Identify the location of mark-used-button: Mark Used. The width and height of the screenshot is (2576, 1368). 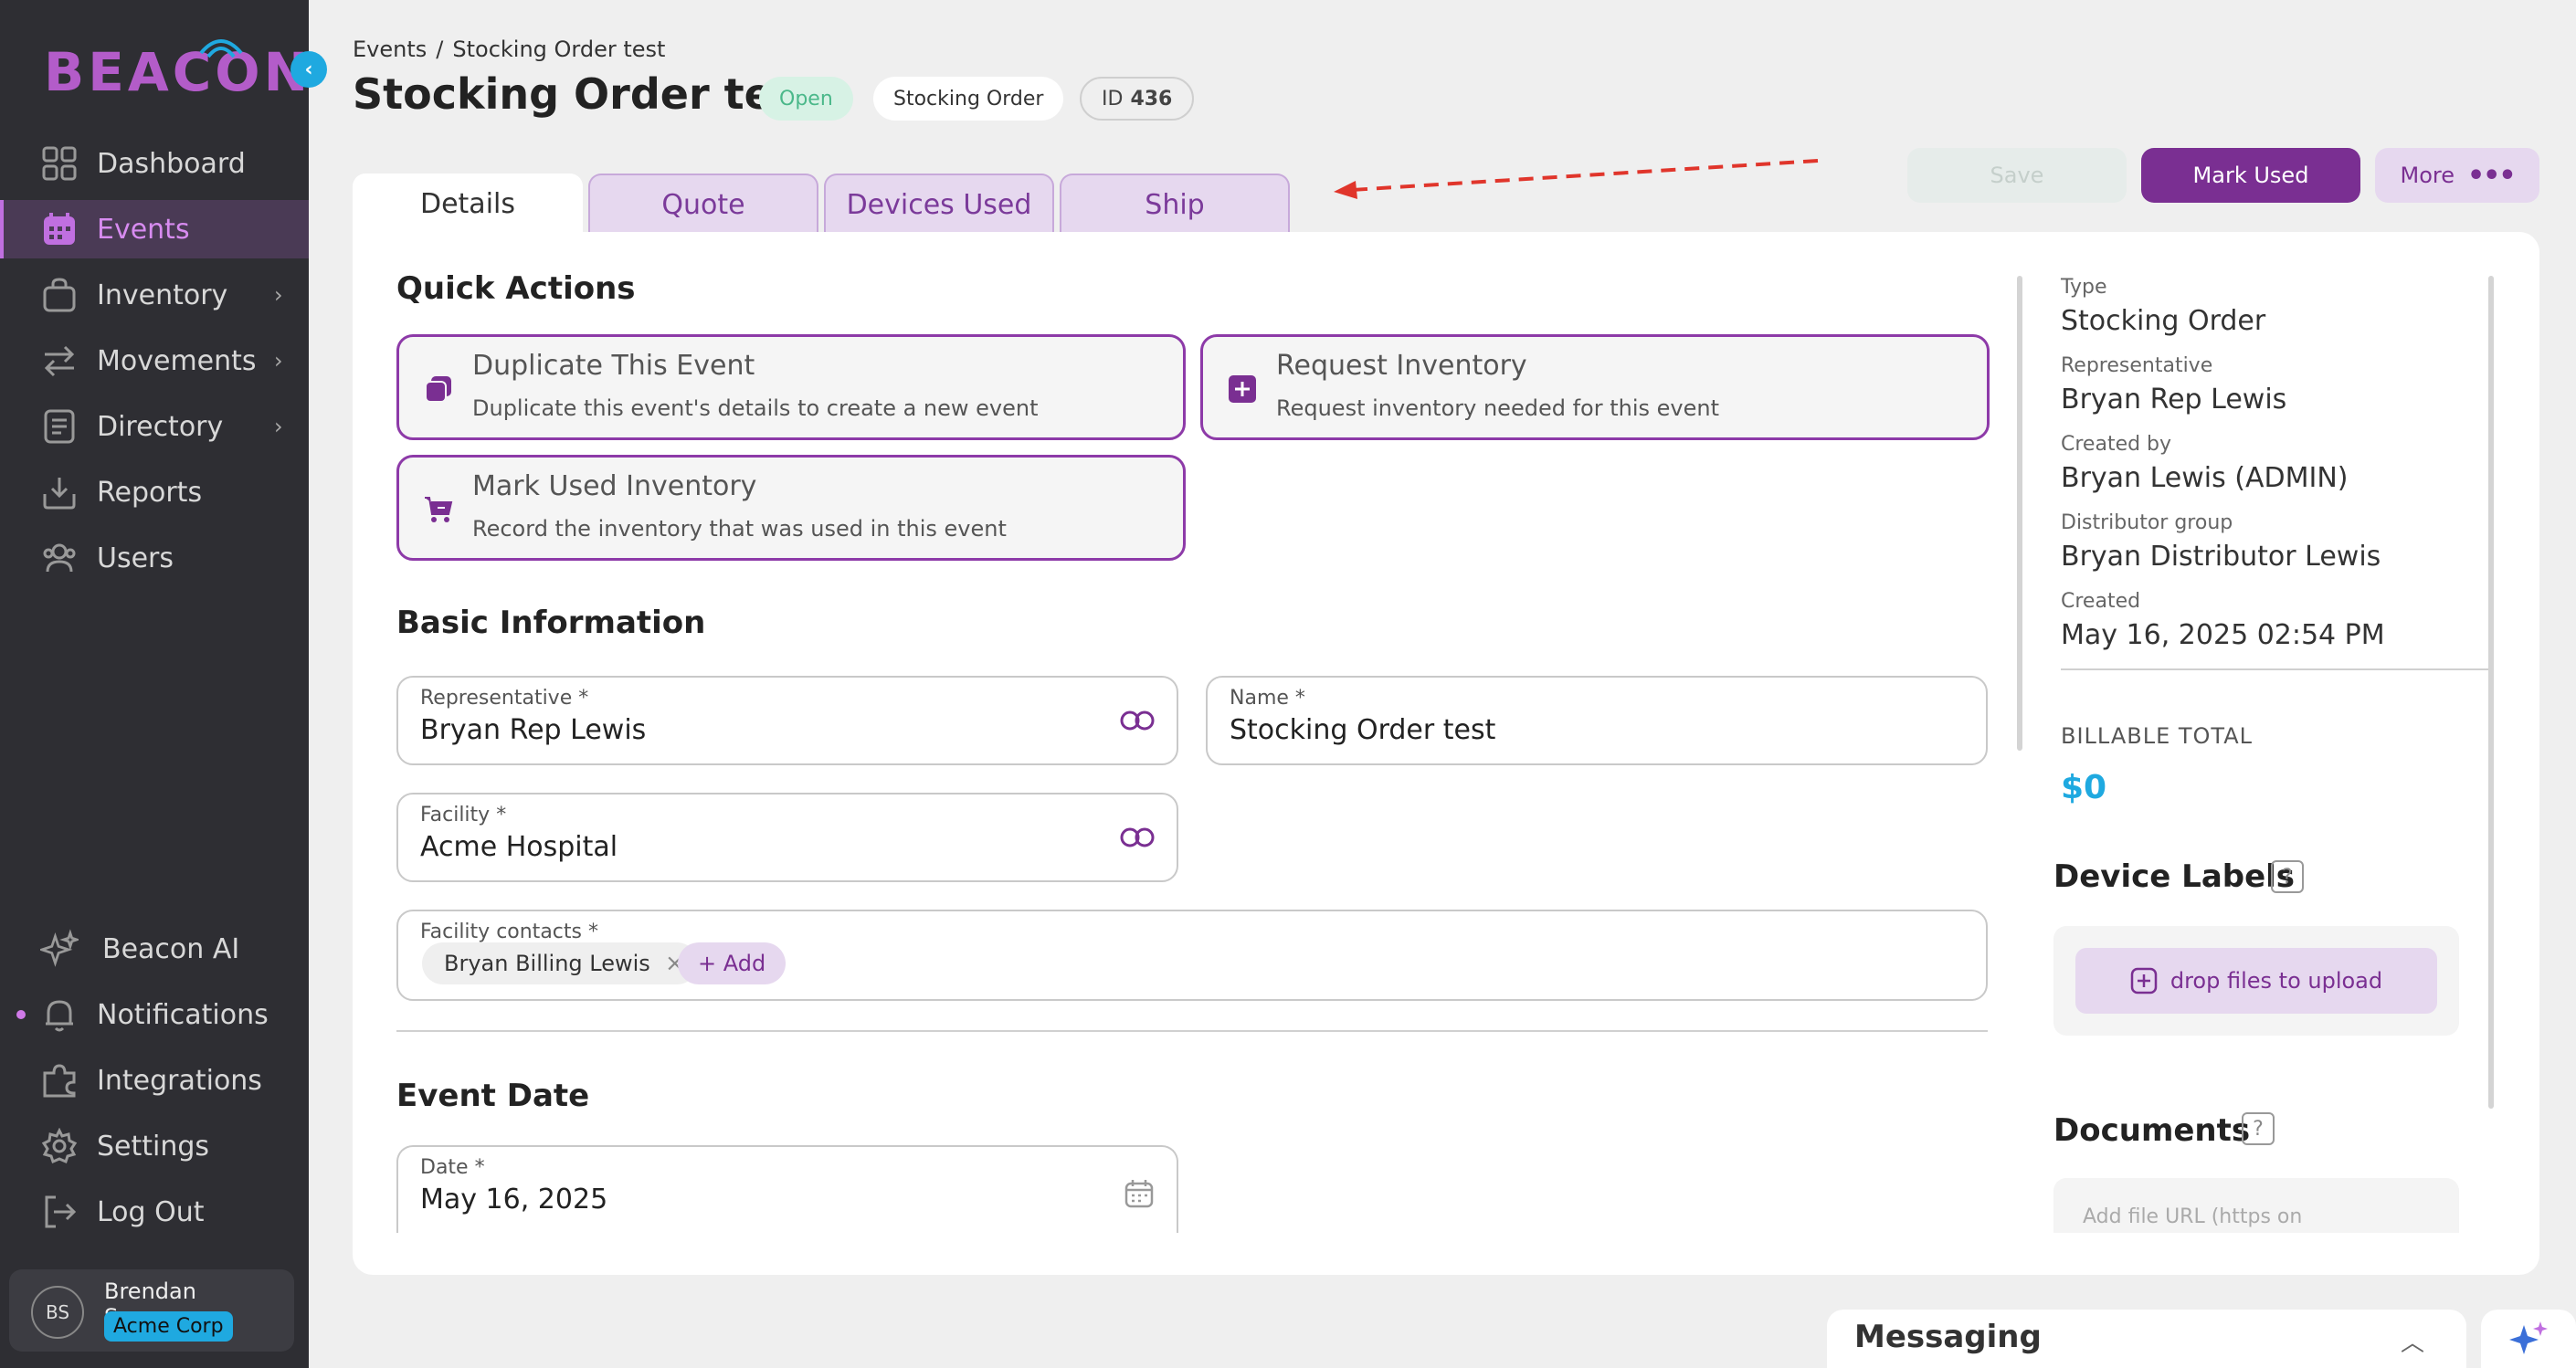
(2250, 175).